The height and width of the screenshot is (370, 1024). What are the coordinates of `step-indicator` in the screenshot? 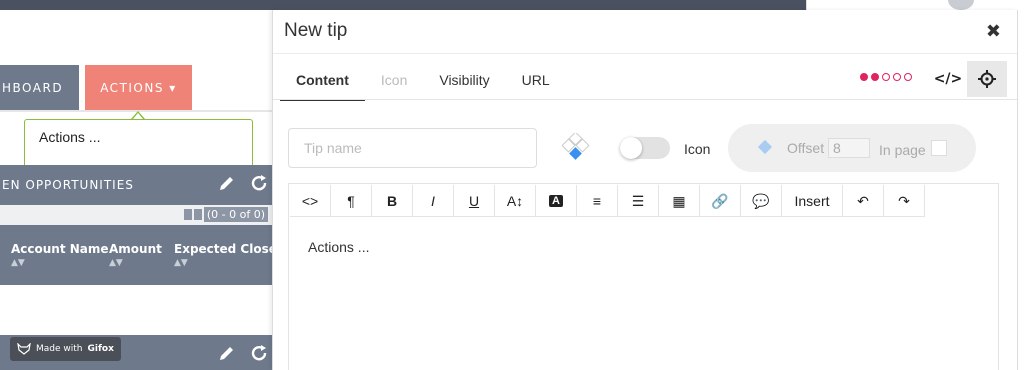 It's located at (886, 77).